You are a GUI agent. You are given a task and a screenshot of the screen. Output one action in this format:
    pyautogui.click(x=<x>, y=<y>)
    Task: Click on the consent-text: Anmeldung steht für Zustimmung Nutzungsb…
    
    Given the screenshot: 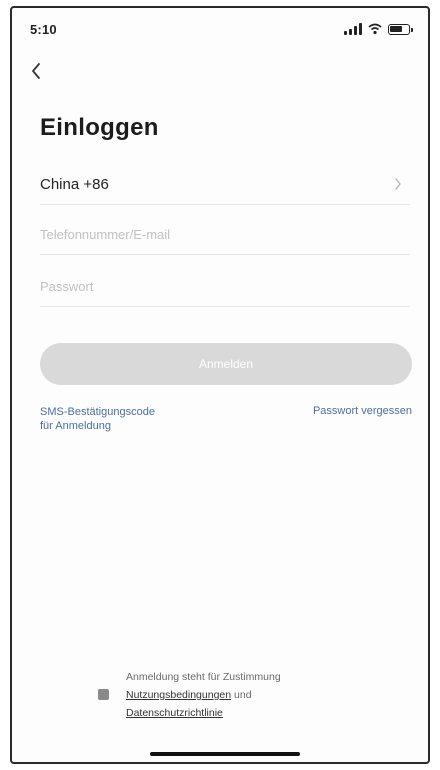 What is the action you would take?
    pyautogui.click(x=261, y=695)
    